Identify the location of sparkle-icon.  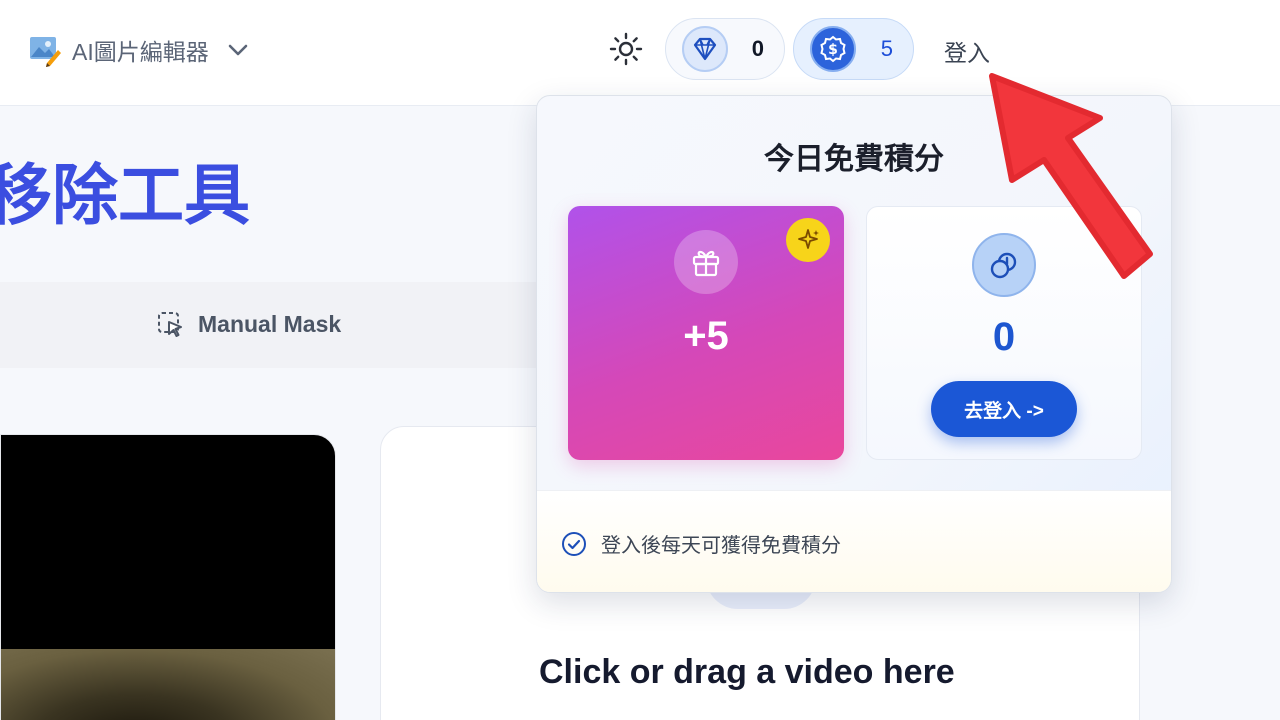
(808, 240).